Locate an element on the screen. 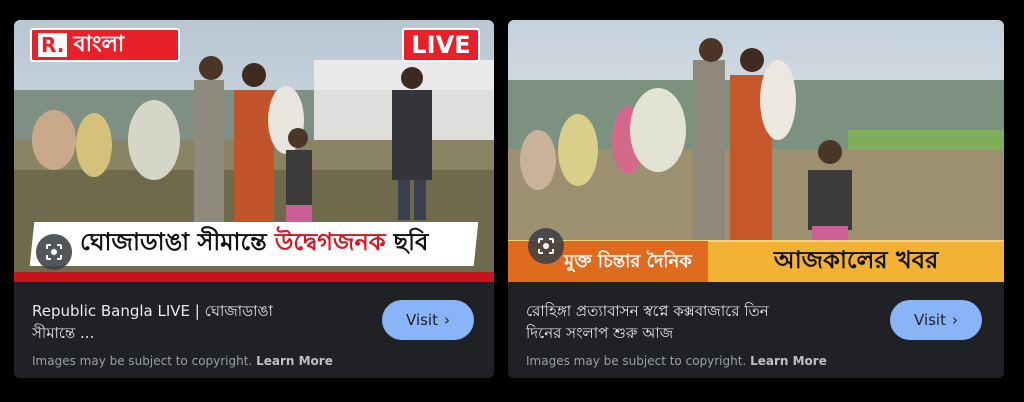 The image size is (1024, 402). headline-part-3: ছবি is located at coordinates (411, 242).